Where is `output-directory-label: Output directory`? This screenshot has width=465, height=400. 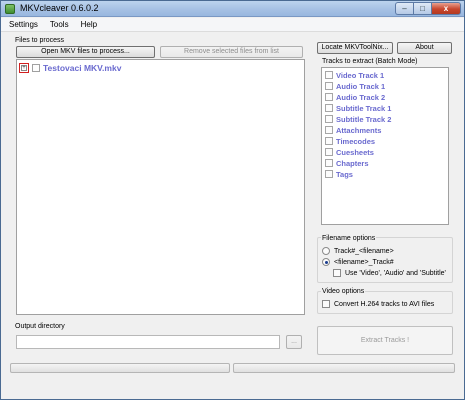 output-directory-label: Output directory is located at coordinates (40, 326).